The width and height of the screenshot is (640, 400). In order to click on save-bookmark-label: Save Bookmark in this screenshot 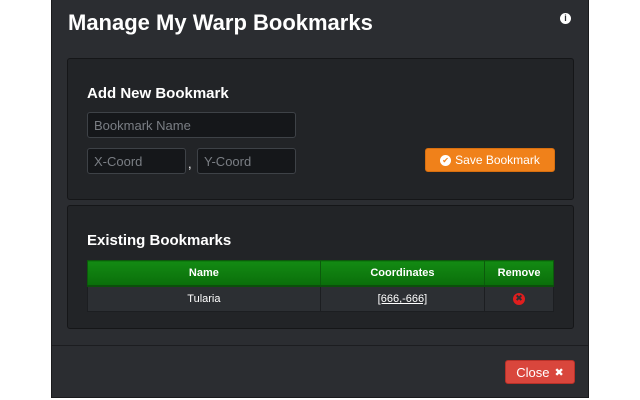, I will do `click(497, 160)`.